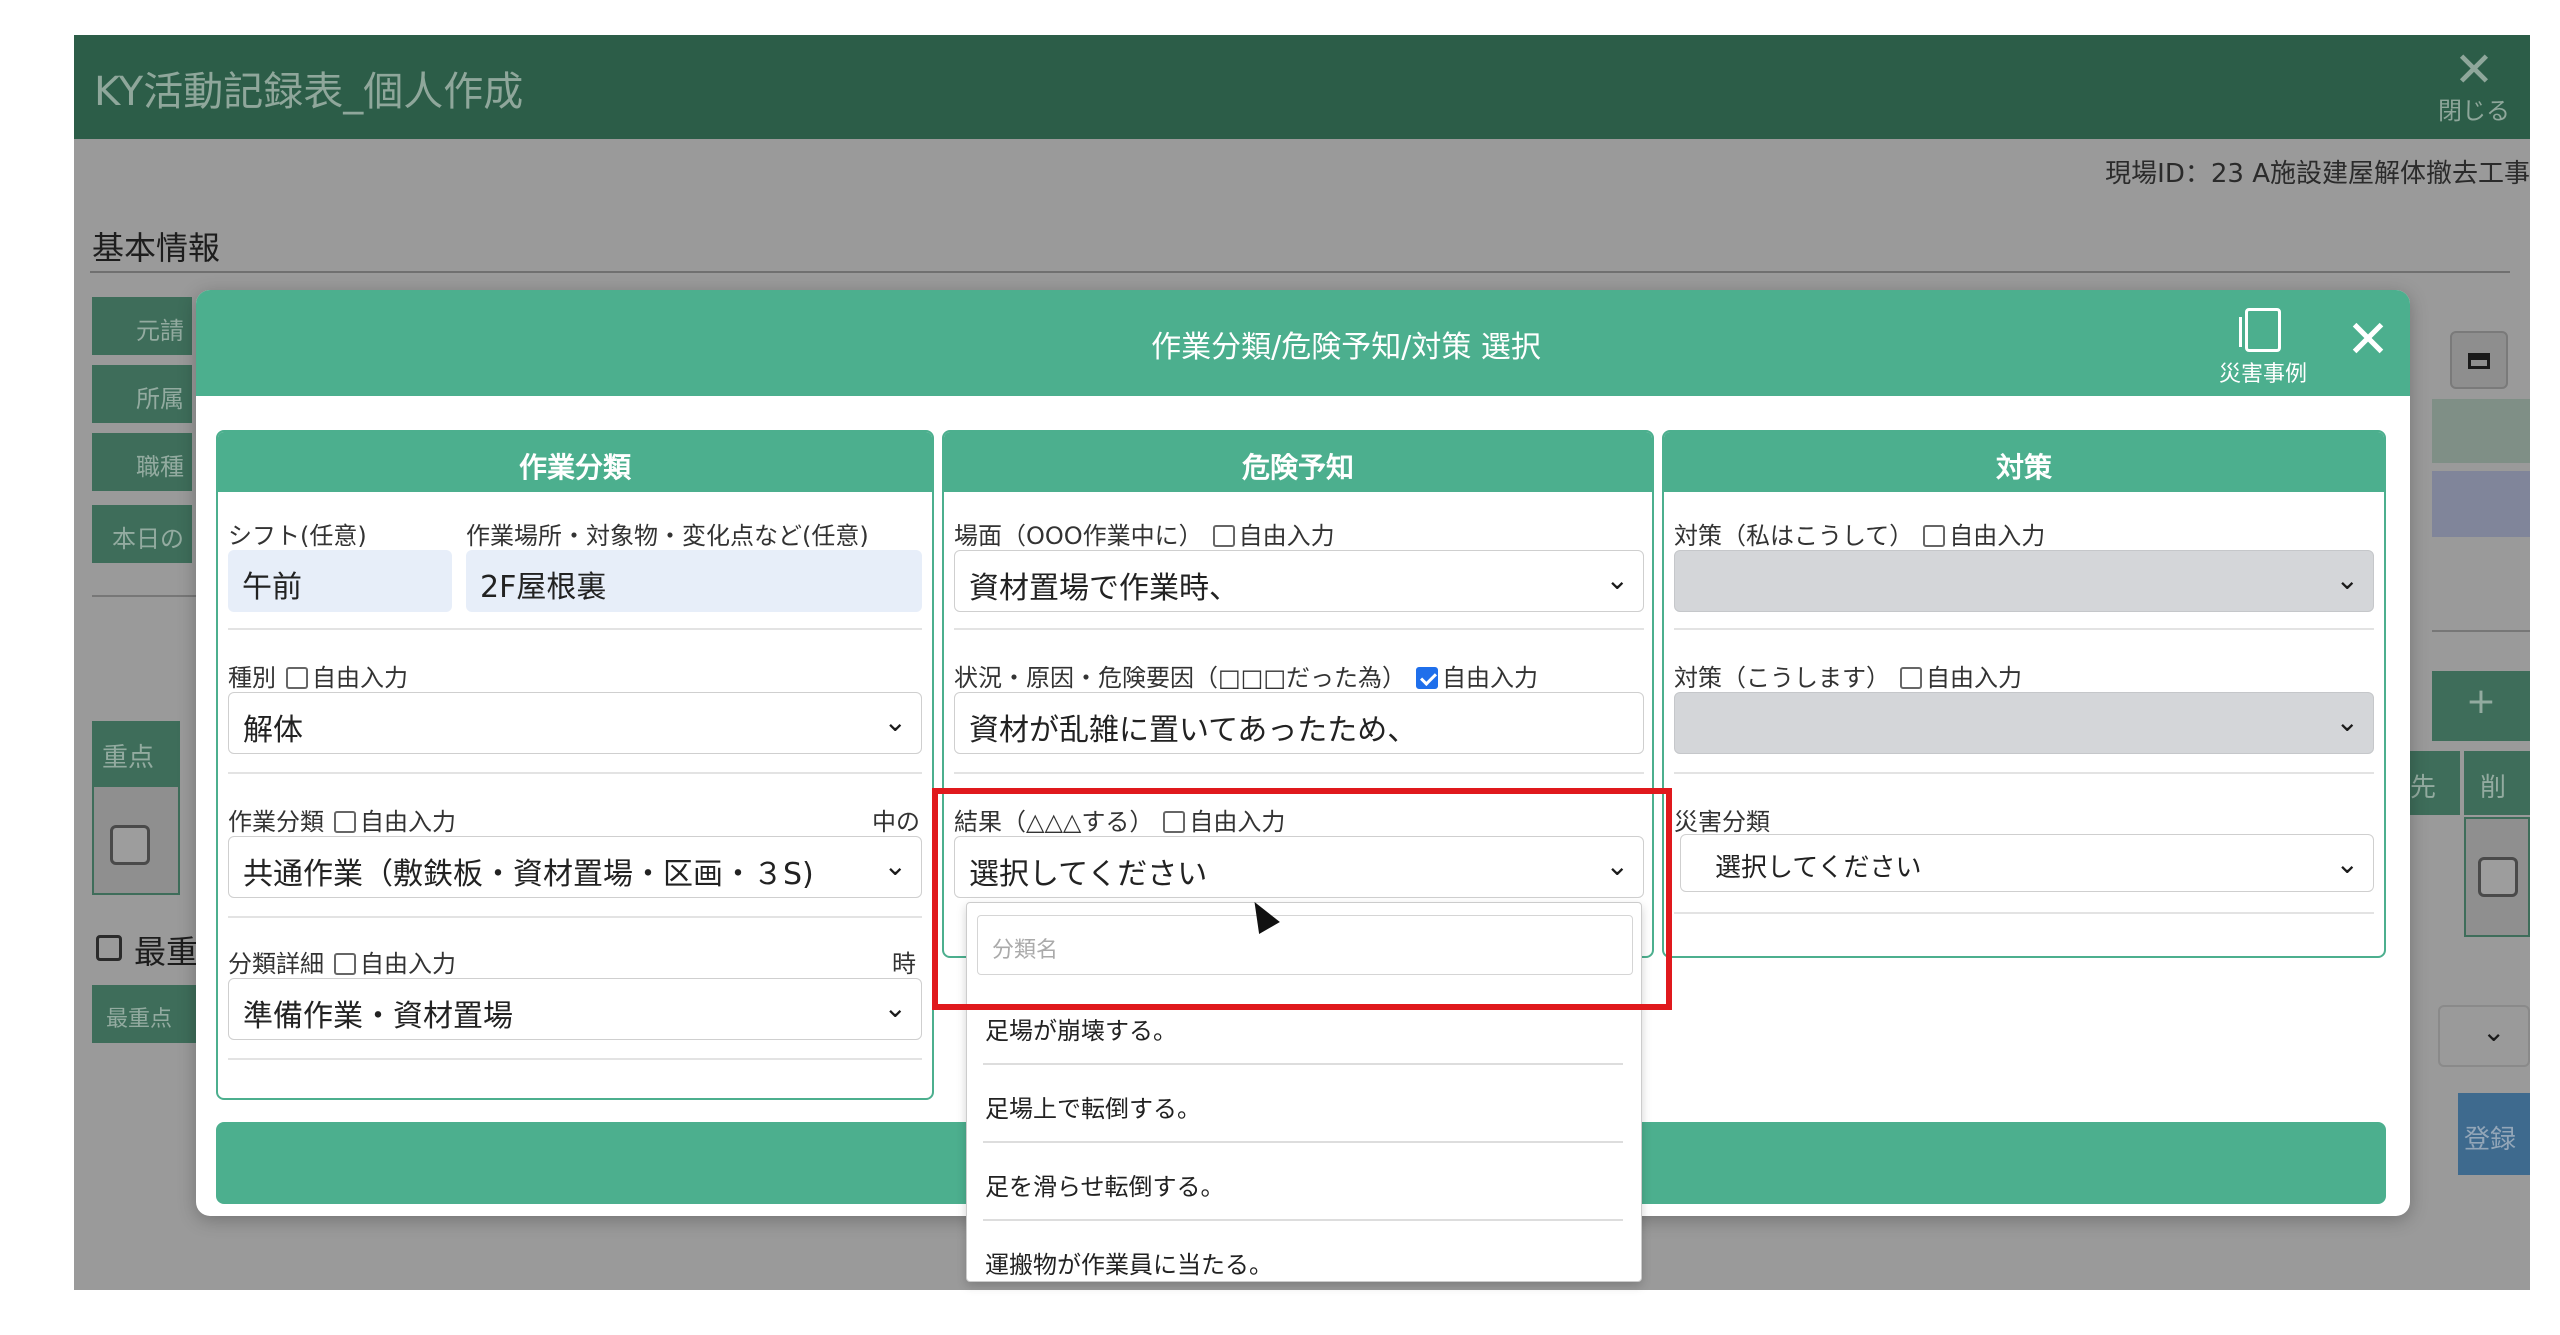  What do you see at coordinates (2479, 361) in the screenshot?
I see `calendar-icon` at bounding box center [2479, 361].